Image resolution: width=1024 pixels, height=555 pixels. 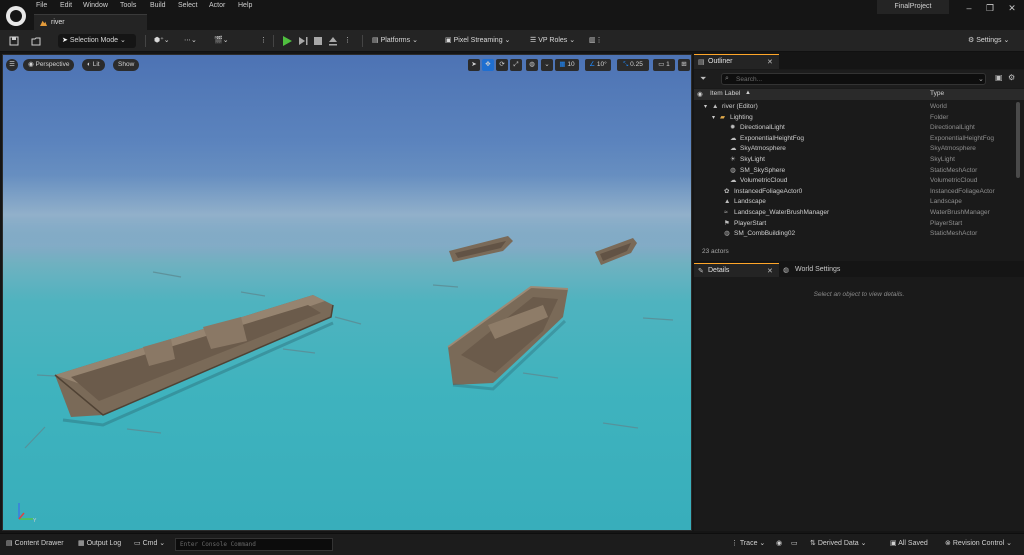 What do you see at coordinates (596, 41) in the screenshot?
I see `vcam-icon: ▥⋮` at bounding box center [596, 41].